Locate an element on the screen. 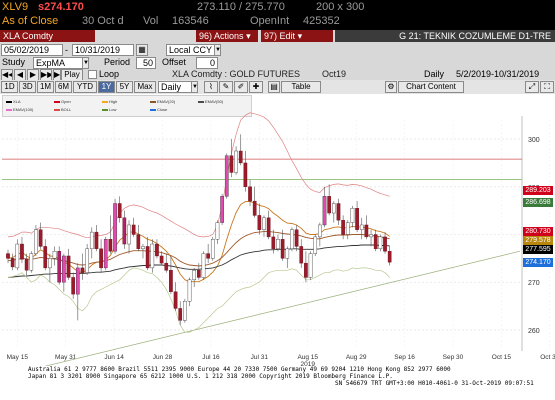 This screenshot has height=400, width=555. x-tick-label: May 15 is located at coordinates (18, 357).